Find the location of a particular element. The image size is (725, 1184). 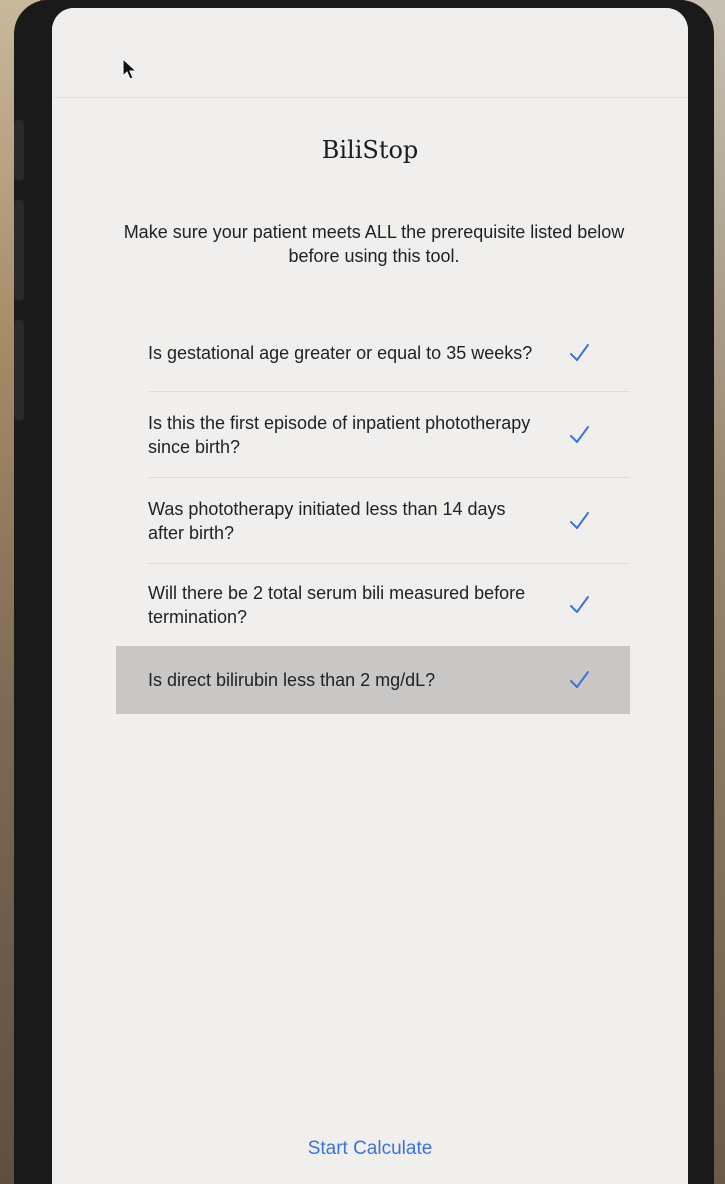

app-title: BiliStop is located at coordinates (370, 150).